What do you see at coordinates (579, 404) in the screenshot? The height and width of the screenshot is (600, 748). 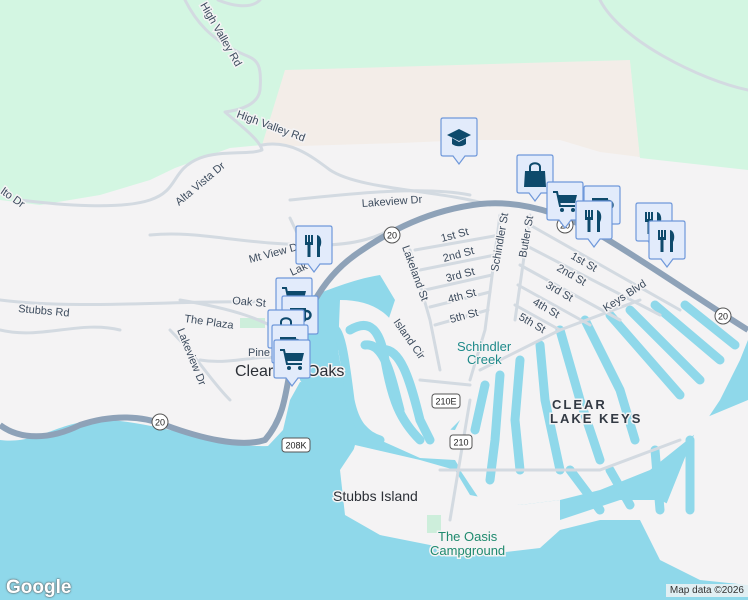 I see `district-label: CLEAR` at bounding box center [579, 404].